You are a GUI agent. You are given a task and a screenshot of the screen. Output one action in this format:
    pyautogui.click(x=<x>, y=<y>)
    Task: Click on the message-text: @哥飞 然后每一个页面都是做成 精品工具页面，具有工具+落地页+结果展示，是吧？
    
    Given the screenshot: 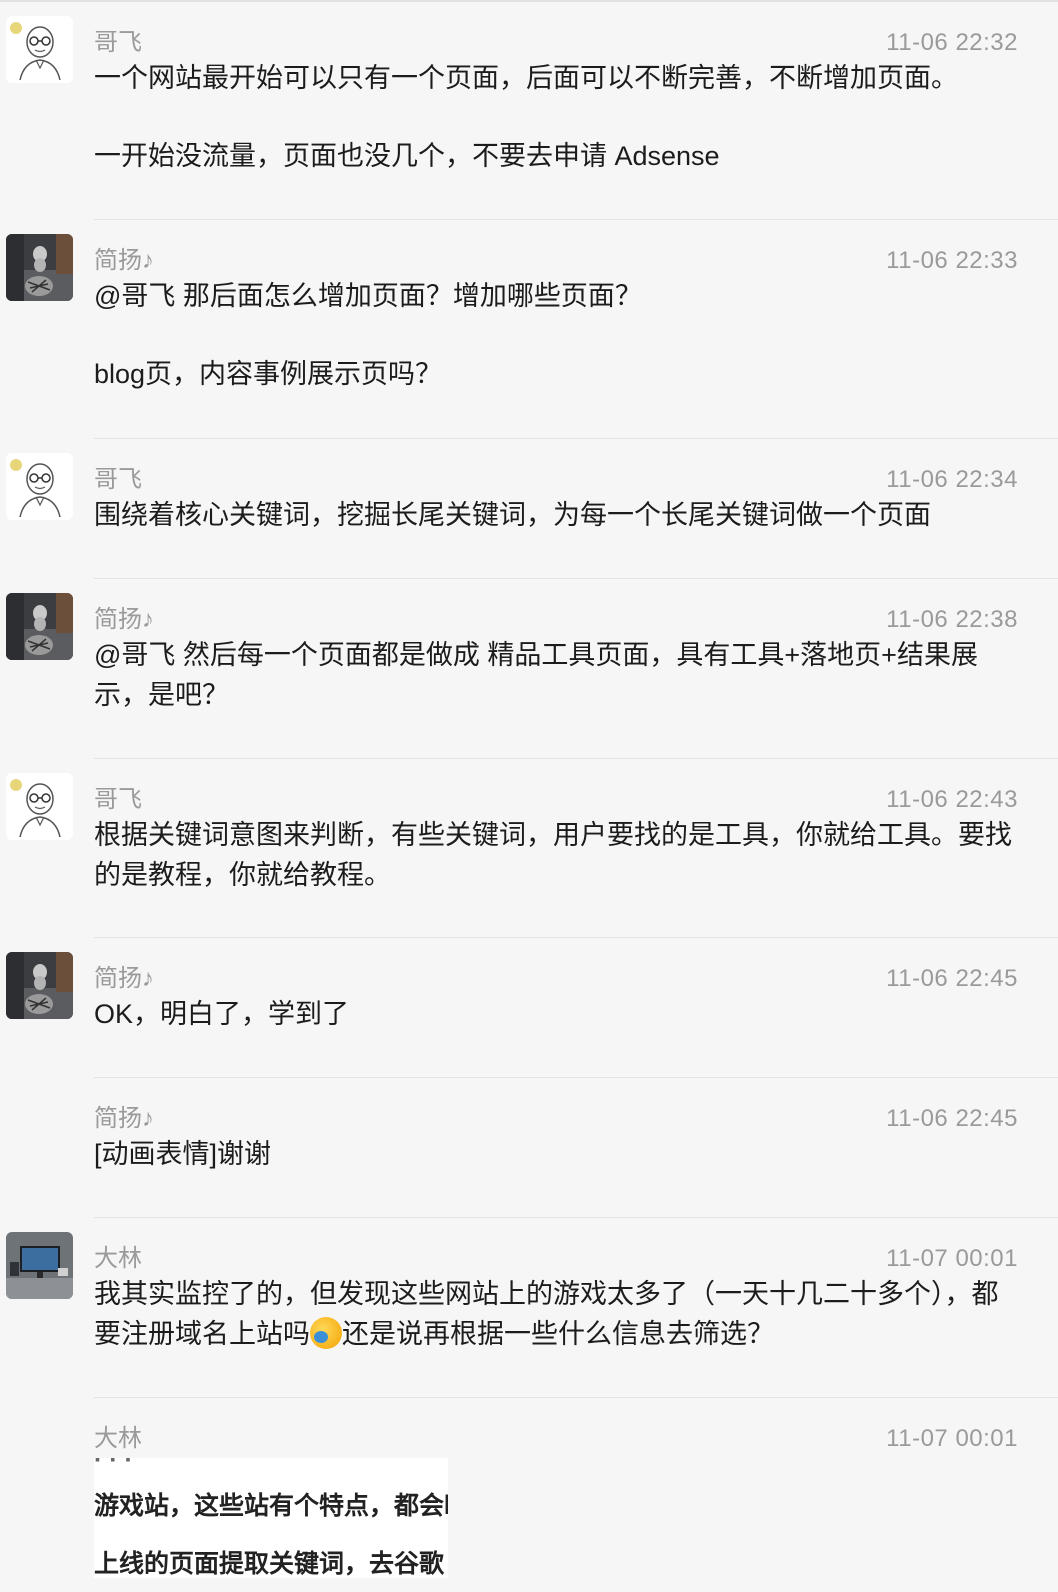 What is the action you would take?
    pyautogui.click(x=559, y=687)
    